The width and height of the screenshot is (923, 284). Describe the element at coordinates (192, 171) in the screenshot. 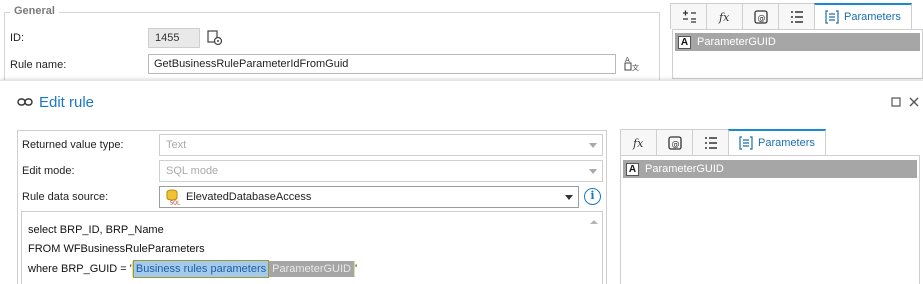

I see `edit-mode-value: SQL mode` at that location.